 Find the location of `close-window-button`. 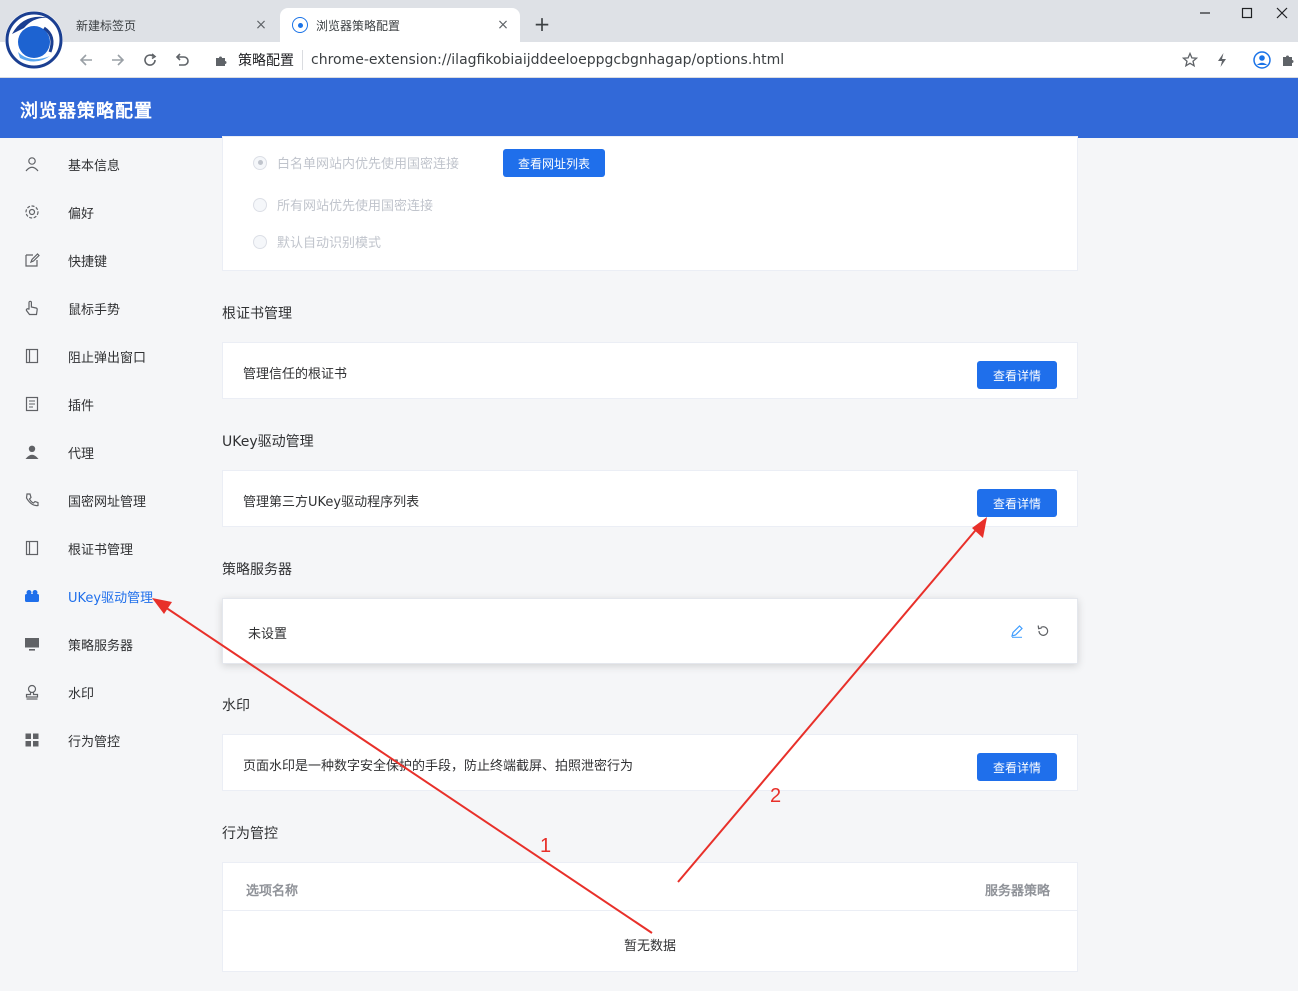

close-window-button is located at coordinates (1282, 13).